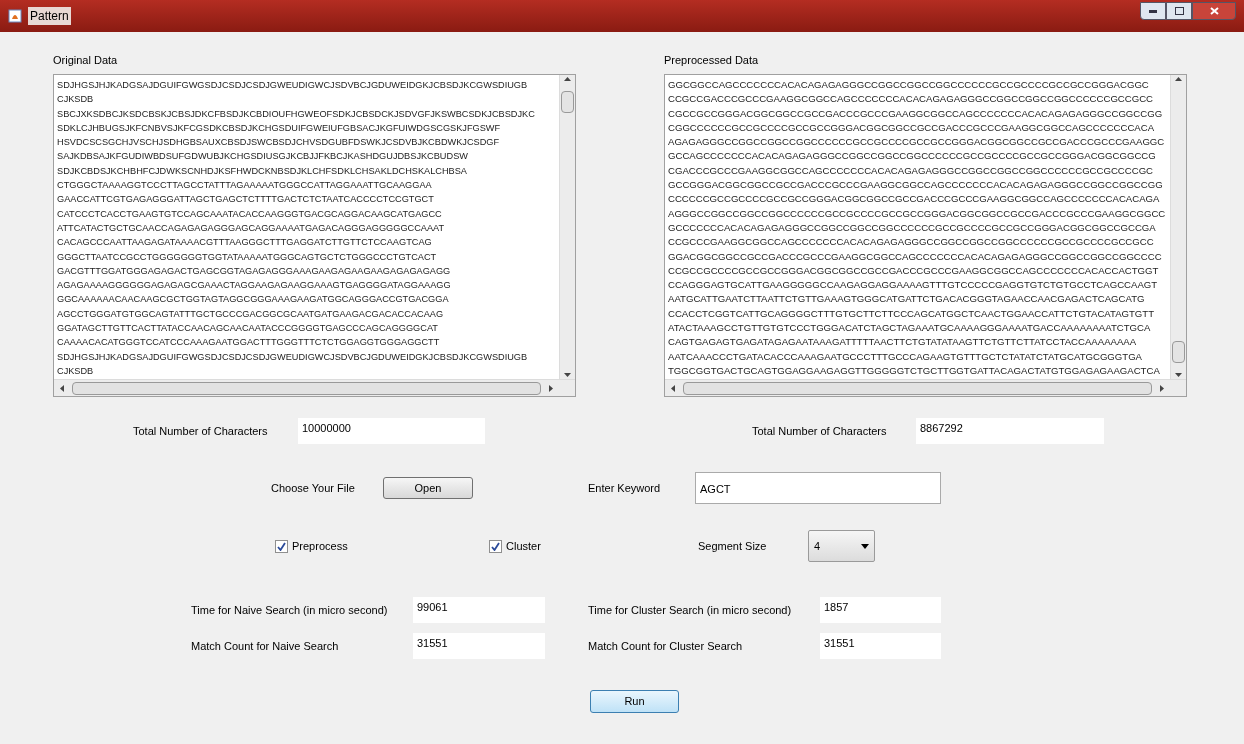 The height and width of the screenshot is (744, 1244). Describe the element at coordinates (634, 701) in the screenshot. I see `run-button: Run` at that location.